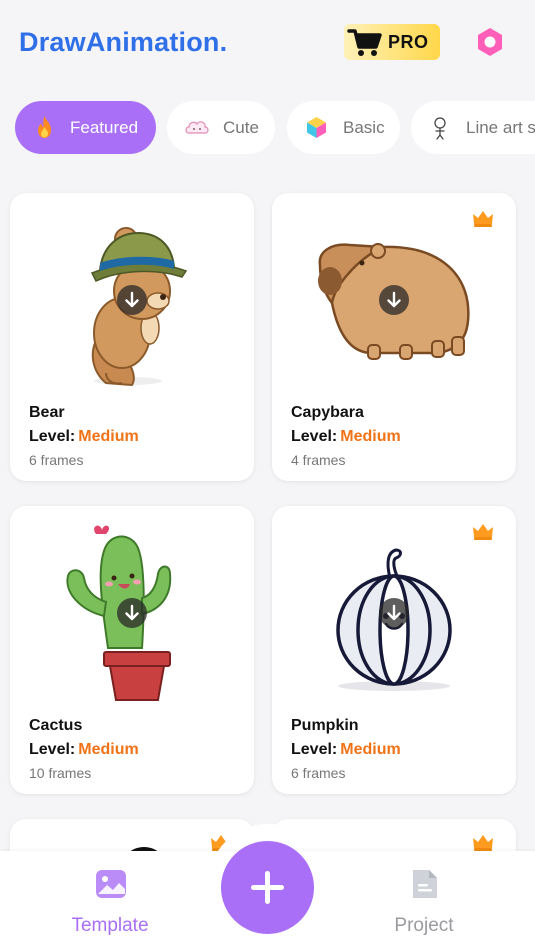  Describe the element at coordinates (47, 412) in the screenshot. I see `template-name: Bear` at that location.